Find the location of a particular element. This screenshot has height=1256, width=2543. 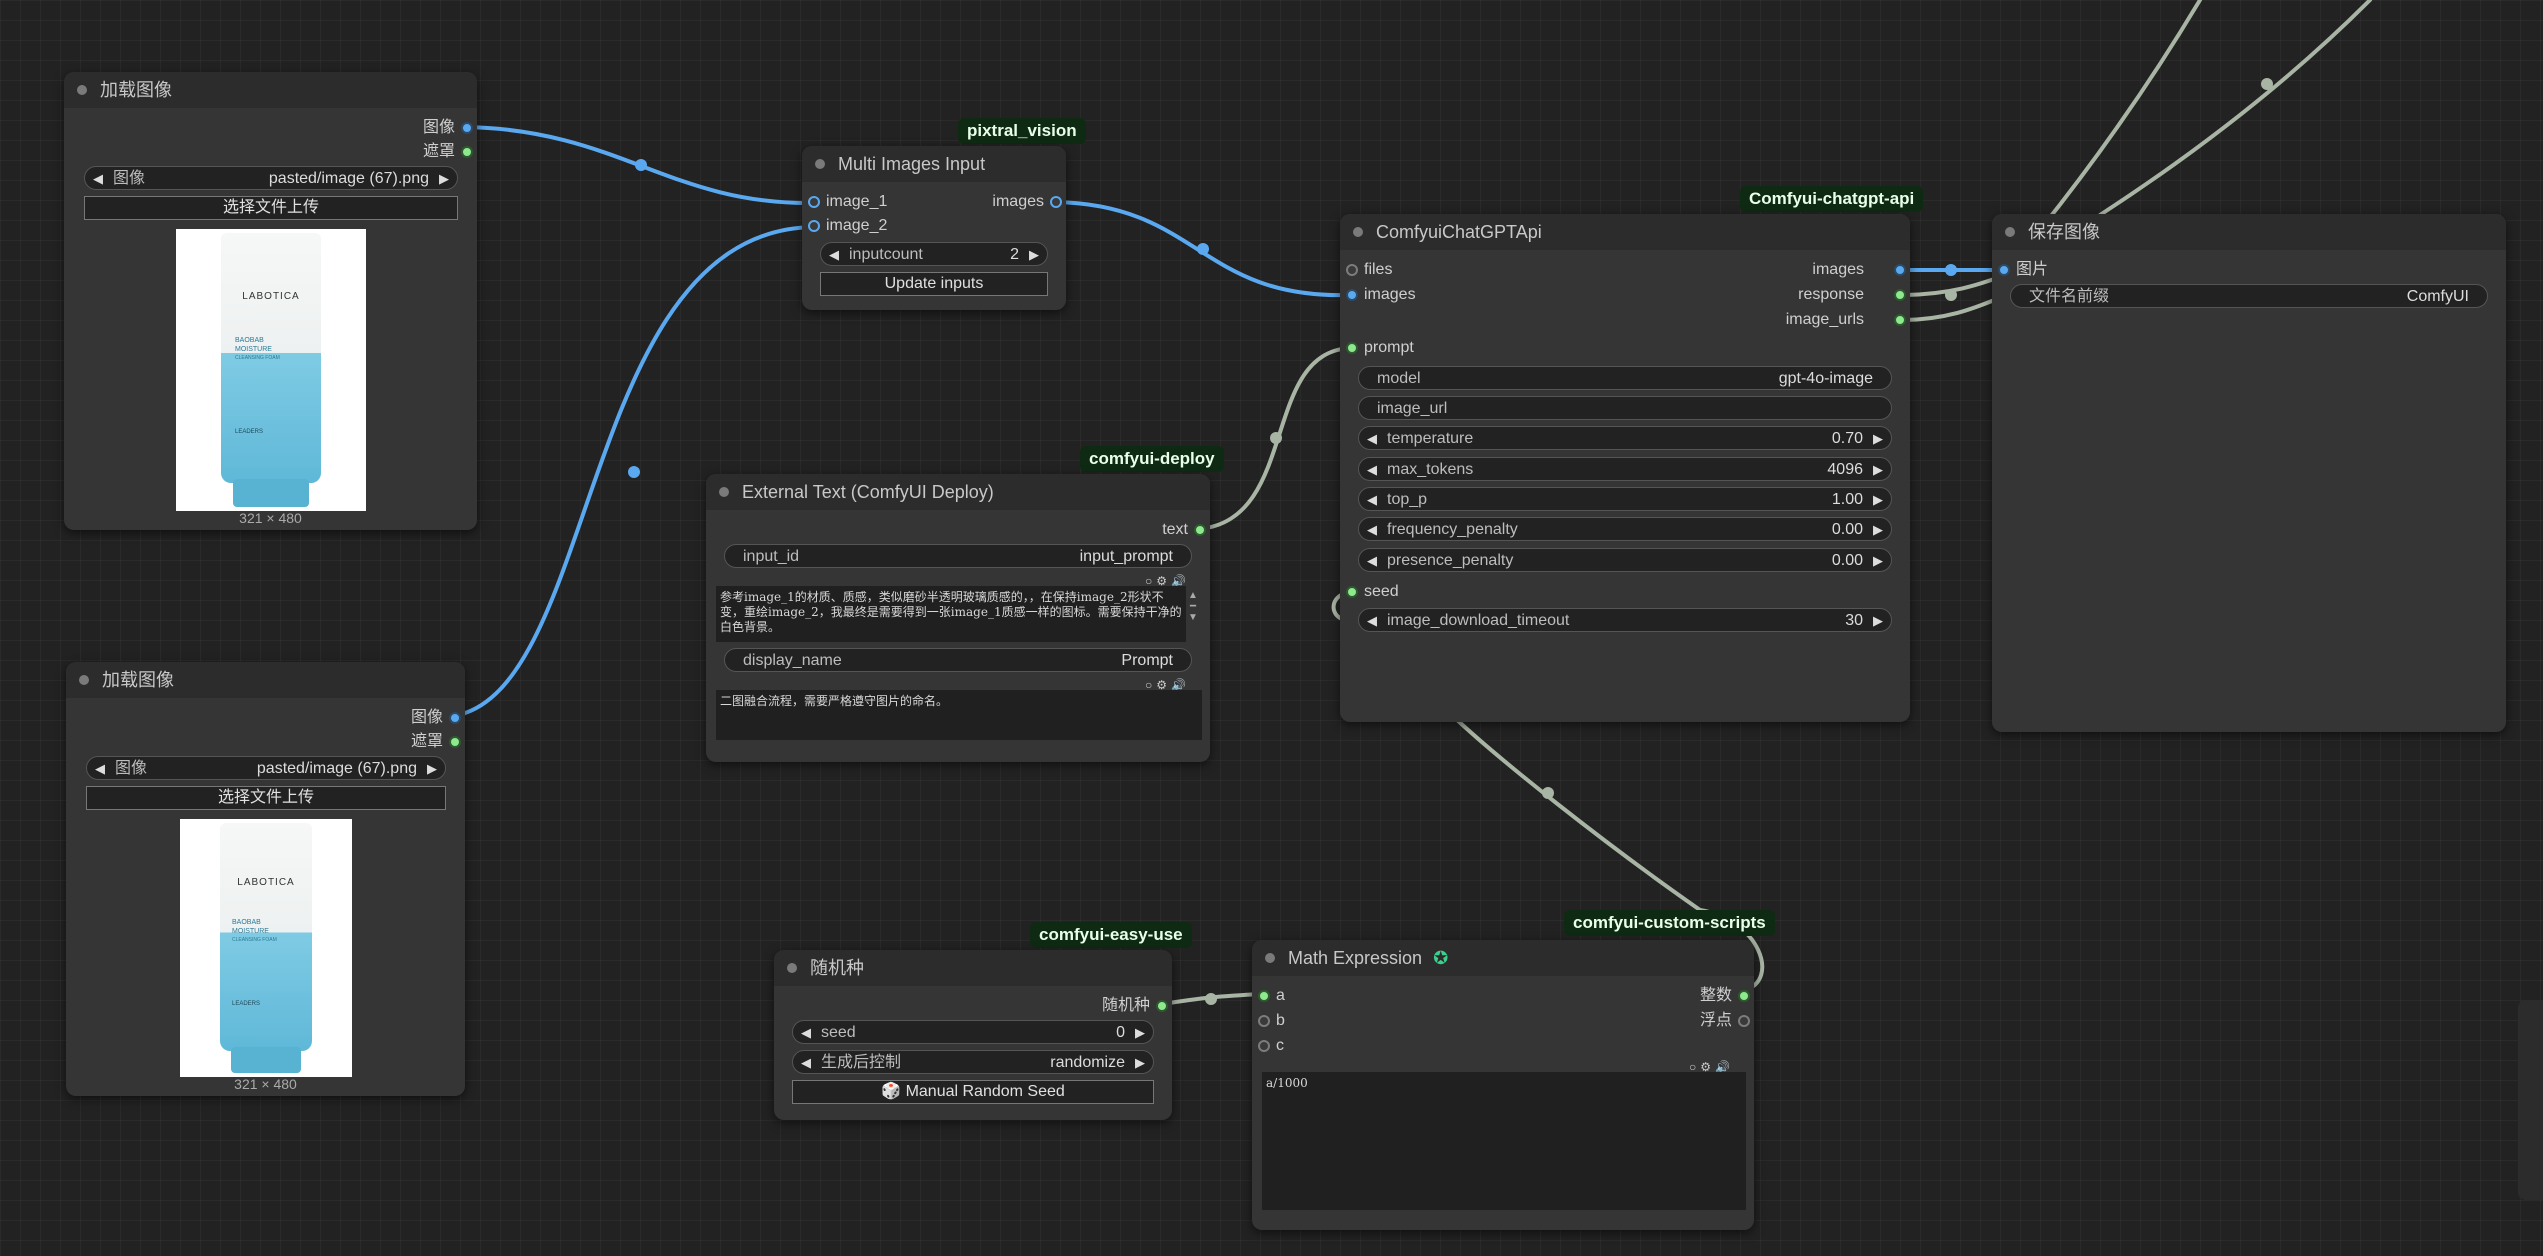

output-socket-text is located at coordinates (1200, 530).